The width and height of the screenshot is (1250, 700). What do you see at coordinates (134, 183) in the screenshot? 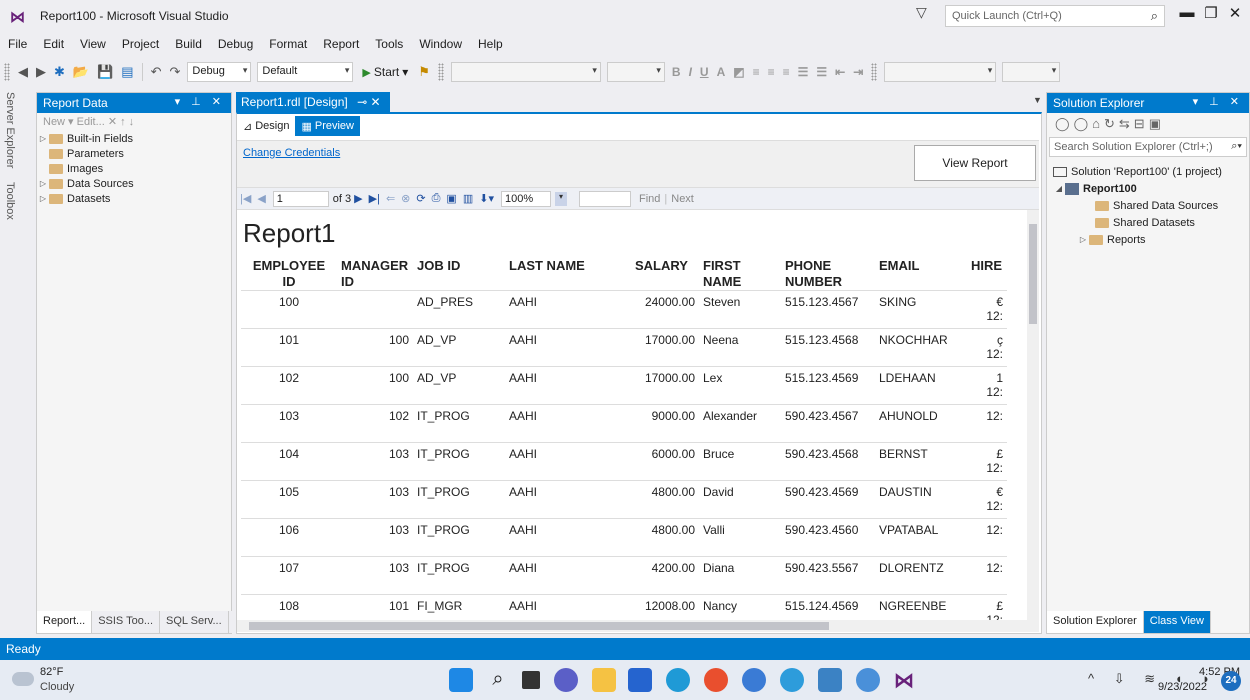
I see `tree-item-data-sources: ▷ Data Sources` at bounding box center [134, 183].